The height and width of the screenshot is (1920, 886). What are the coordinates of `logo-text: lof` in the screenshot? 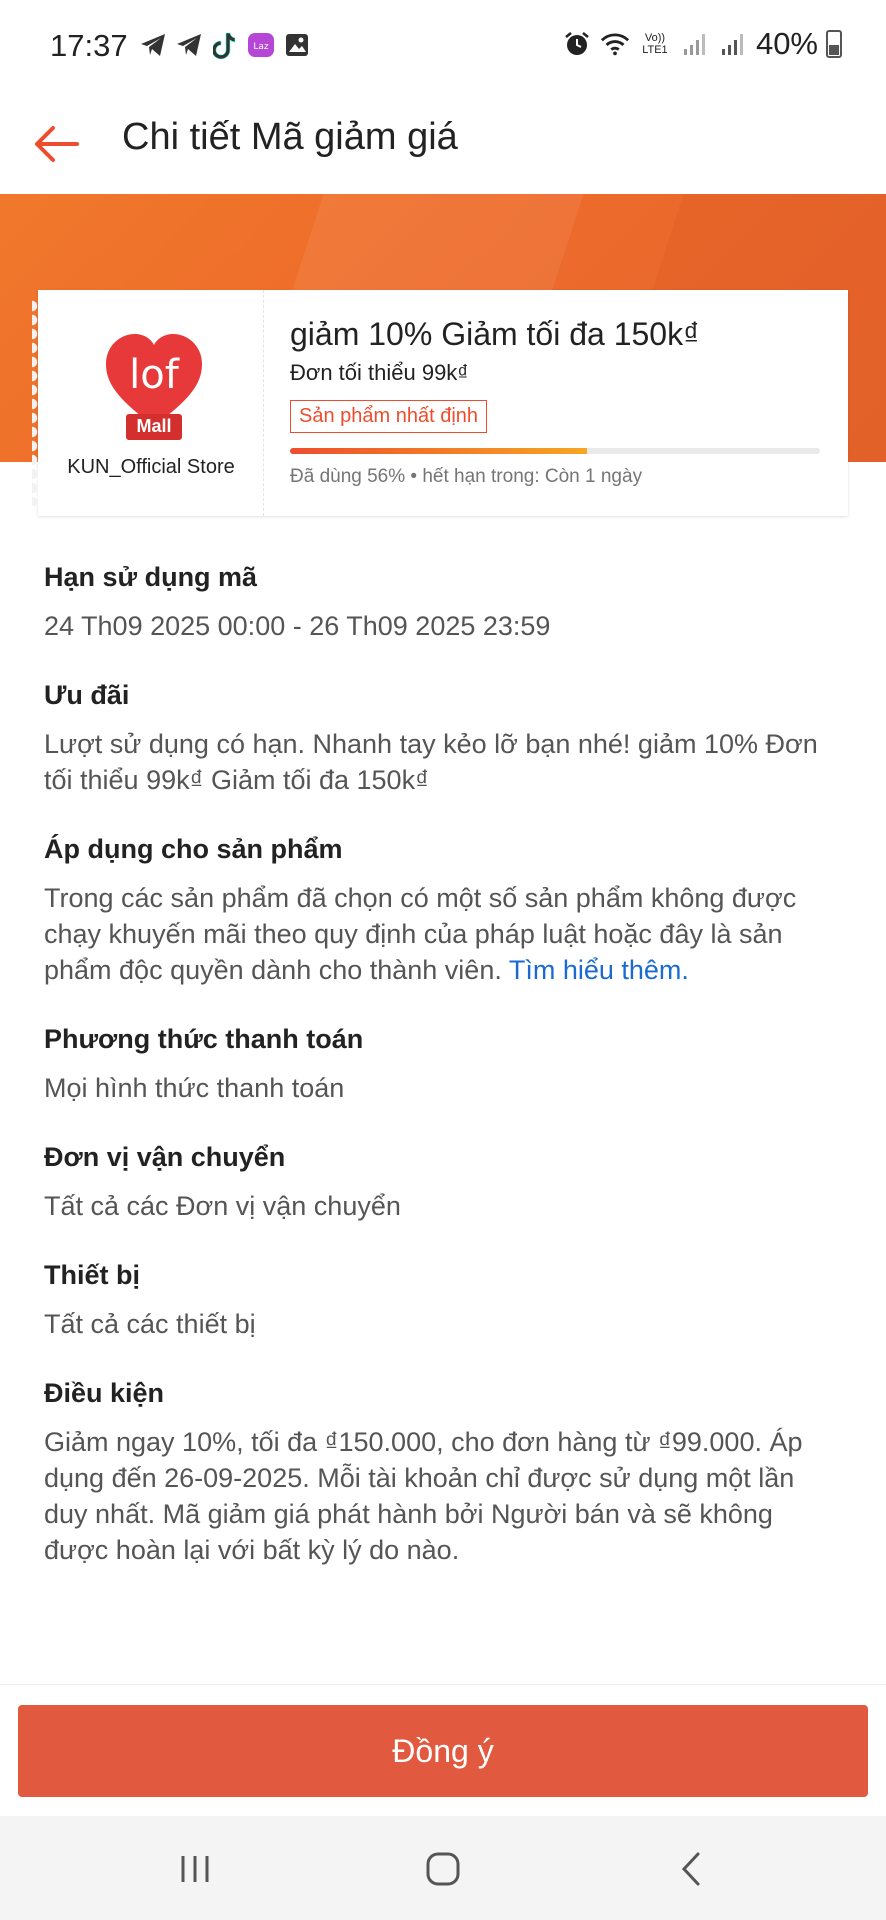 It's located at (154, 375).